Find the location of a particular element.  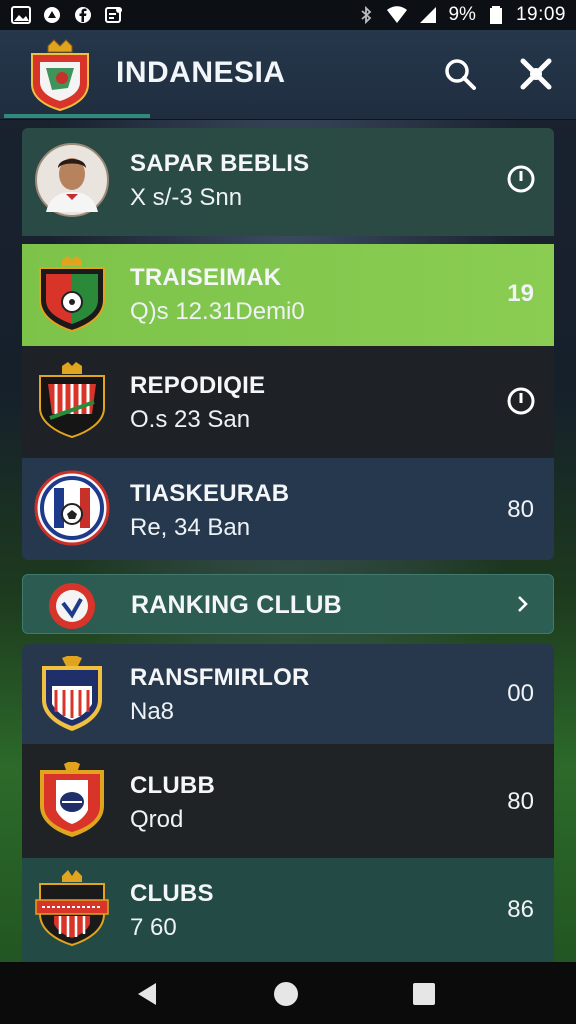

chevron-right-icon is located at coordinates (523, 604).